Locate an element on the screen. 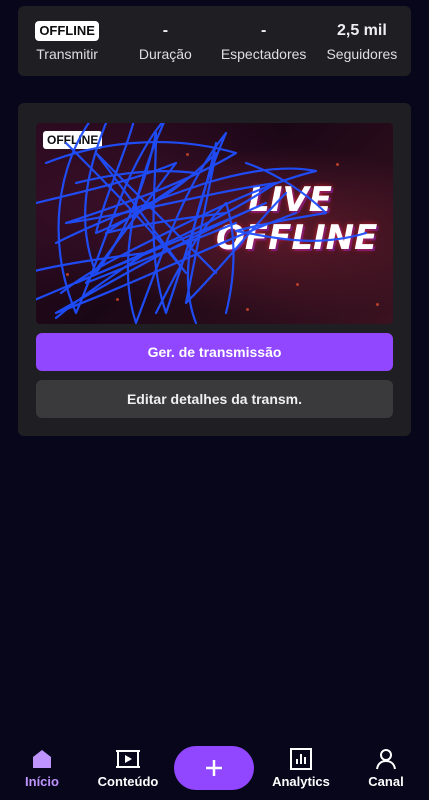  nav-item-channel: Canal is located at coordinates (386, 768).